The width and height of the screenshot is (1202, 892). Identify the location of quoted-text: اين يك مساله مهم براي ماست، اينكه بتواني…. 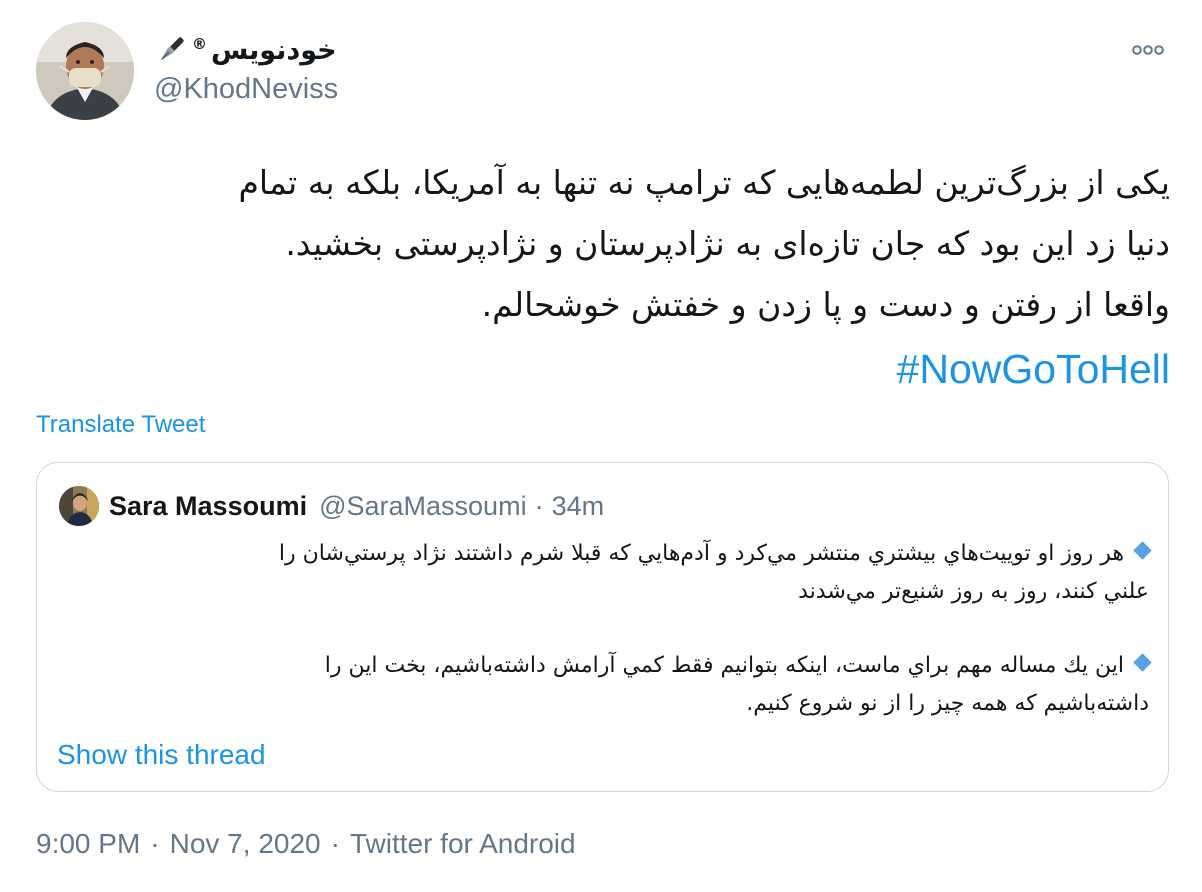
(724, 665).